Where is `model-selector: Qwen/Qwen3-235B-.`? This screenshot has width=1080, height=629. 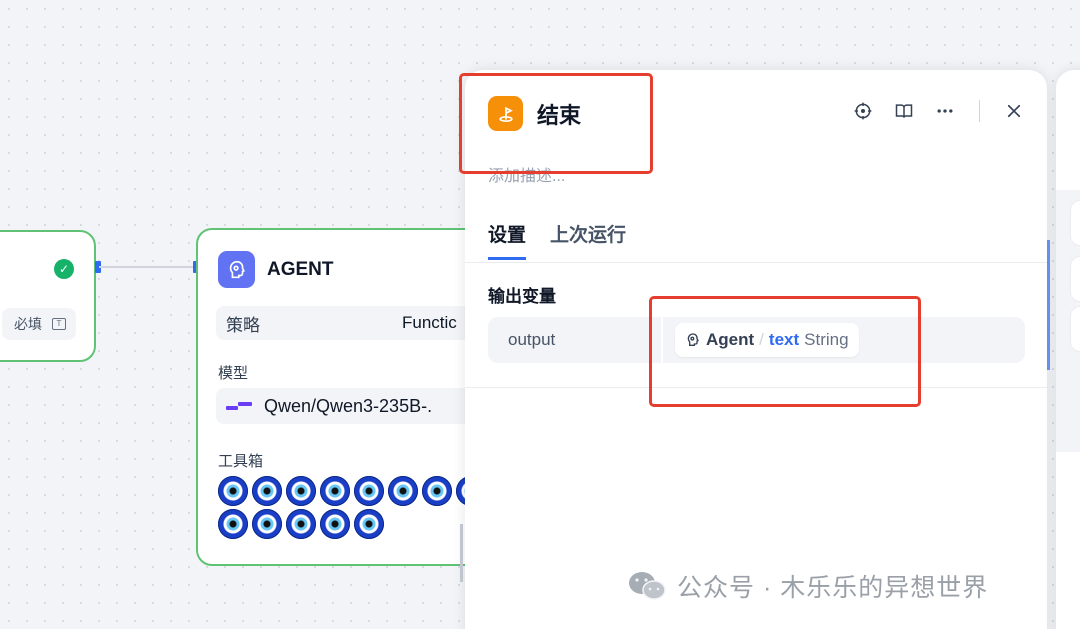
model-selector: Qwen/Qwen3-235B-. is located at coordinates (355, 406).